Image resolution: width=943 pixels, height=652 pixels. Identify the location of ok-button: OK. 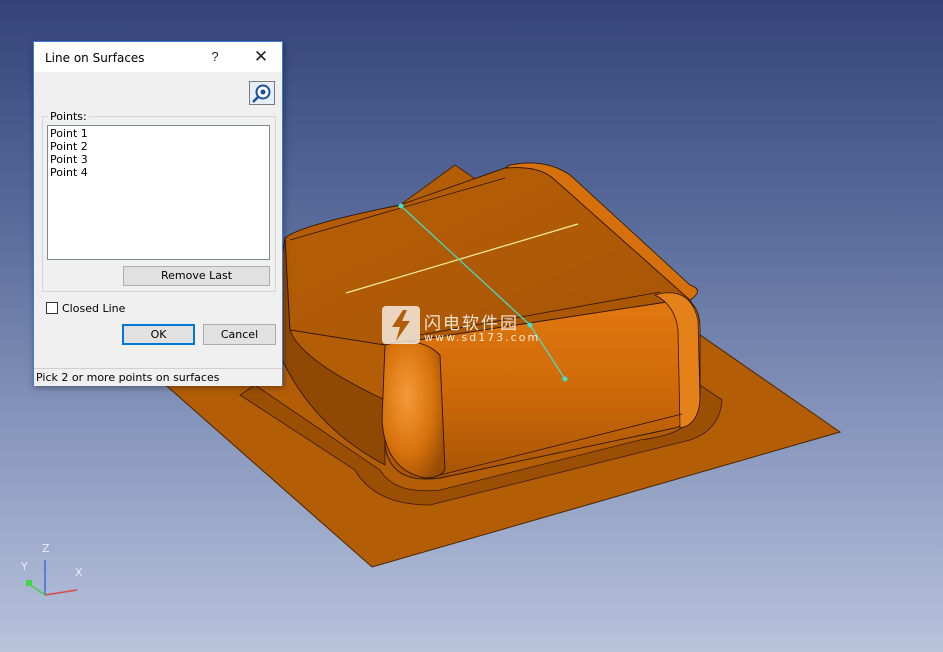
(158, 334).